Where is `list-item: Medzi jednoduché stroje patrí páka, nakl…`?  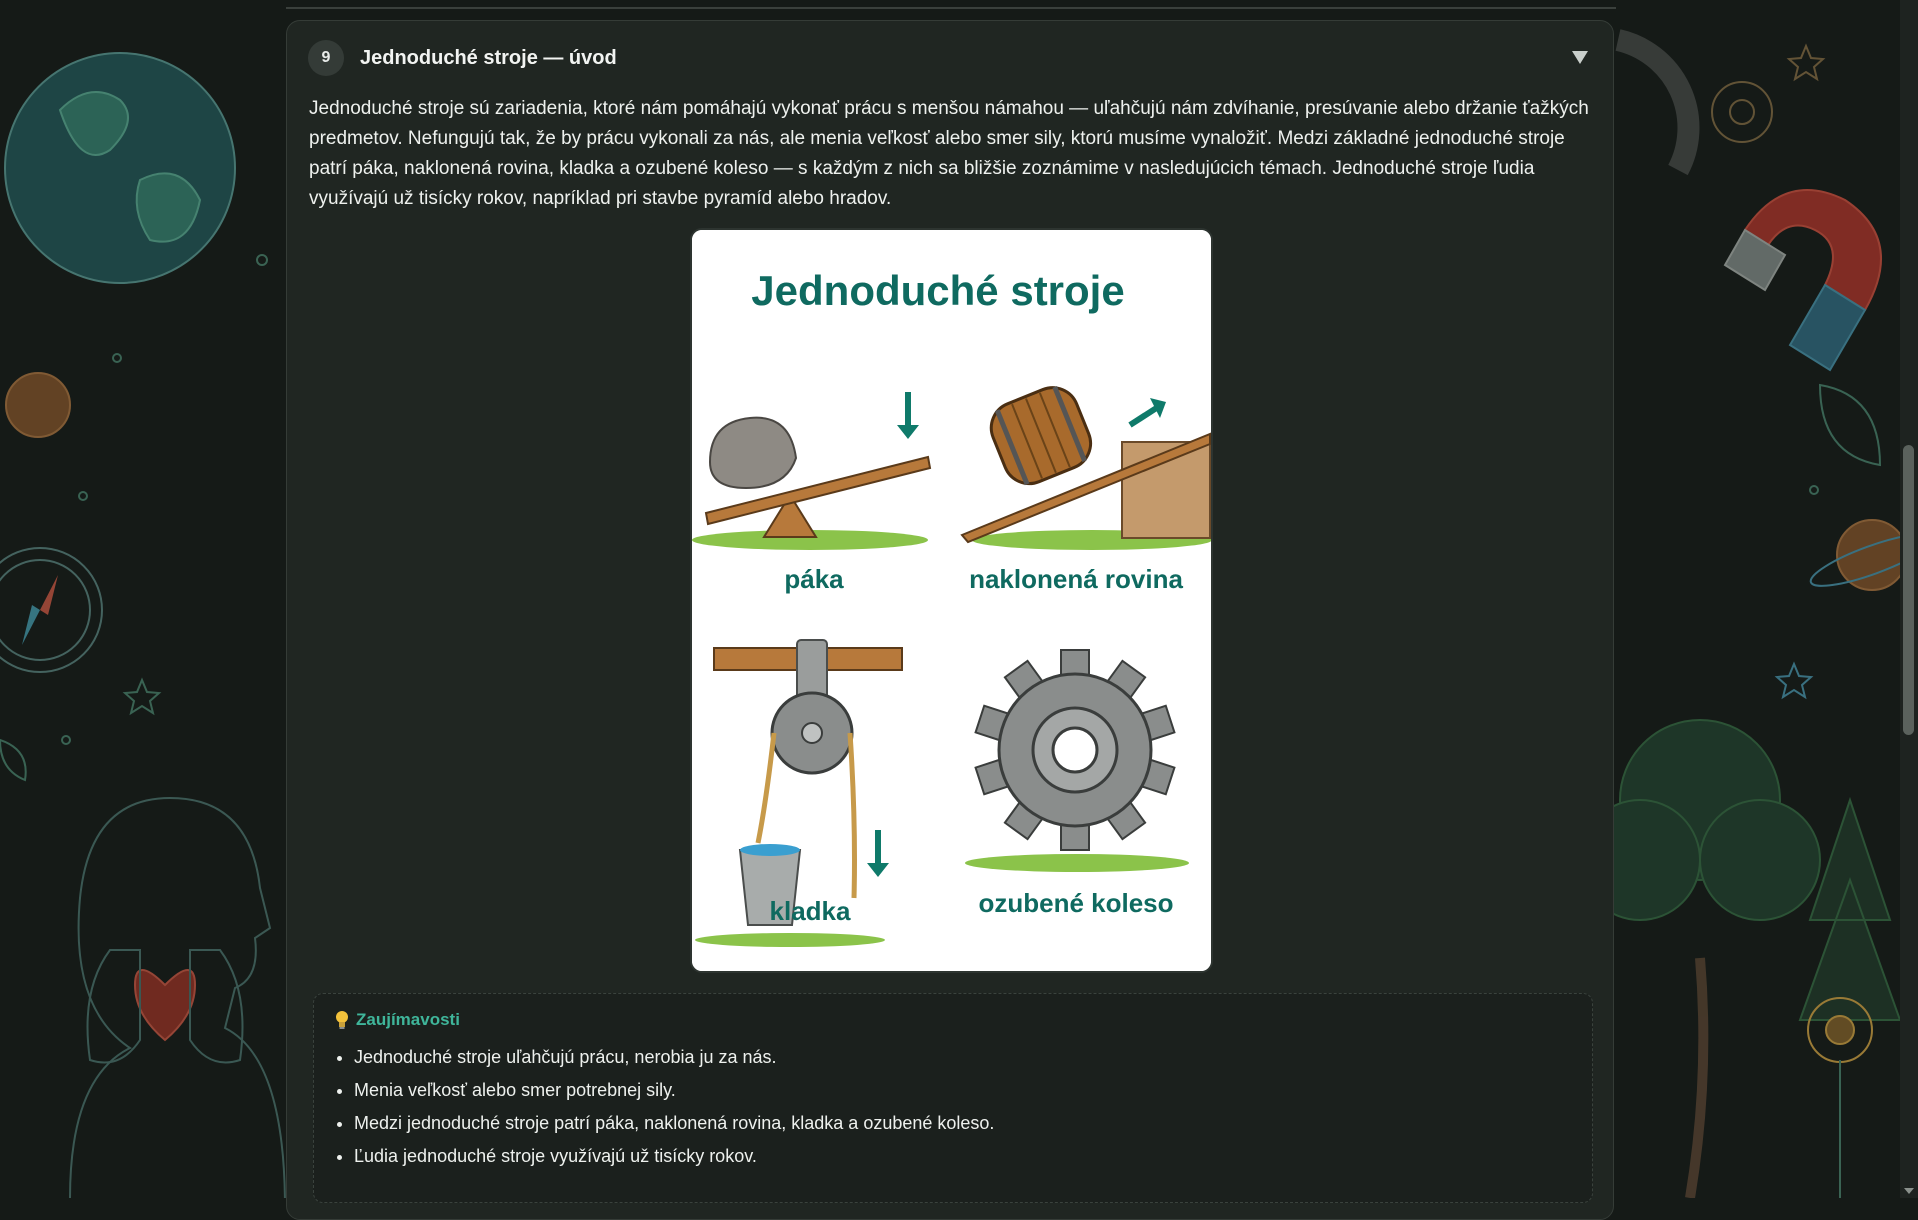 list-item: Medzi jednoduché stroje patrí páka, nakl… is located at coordinates (674, 1123).